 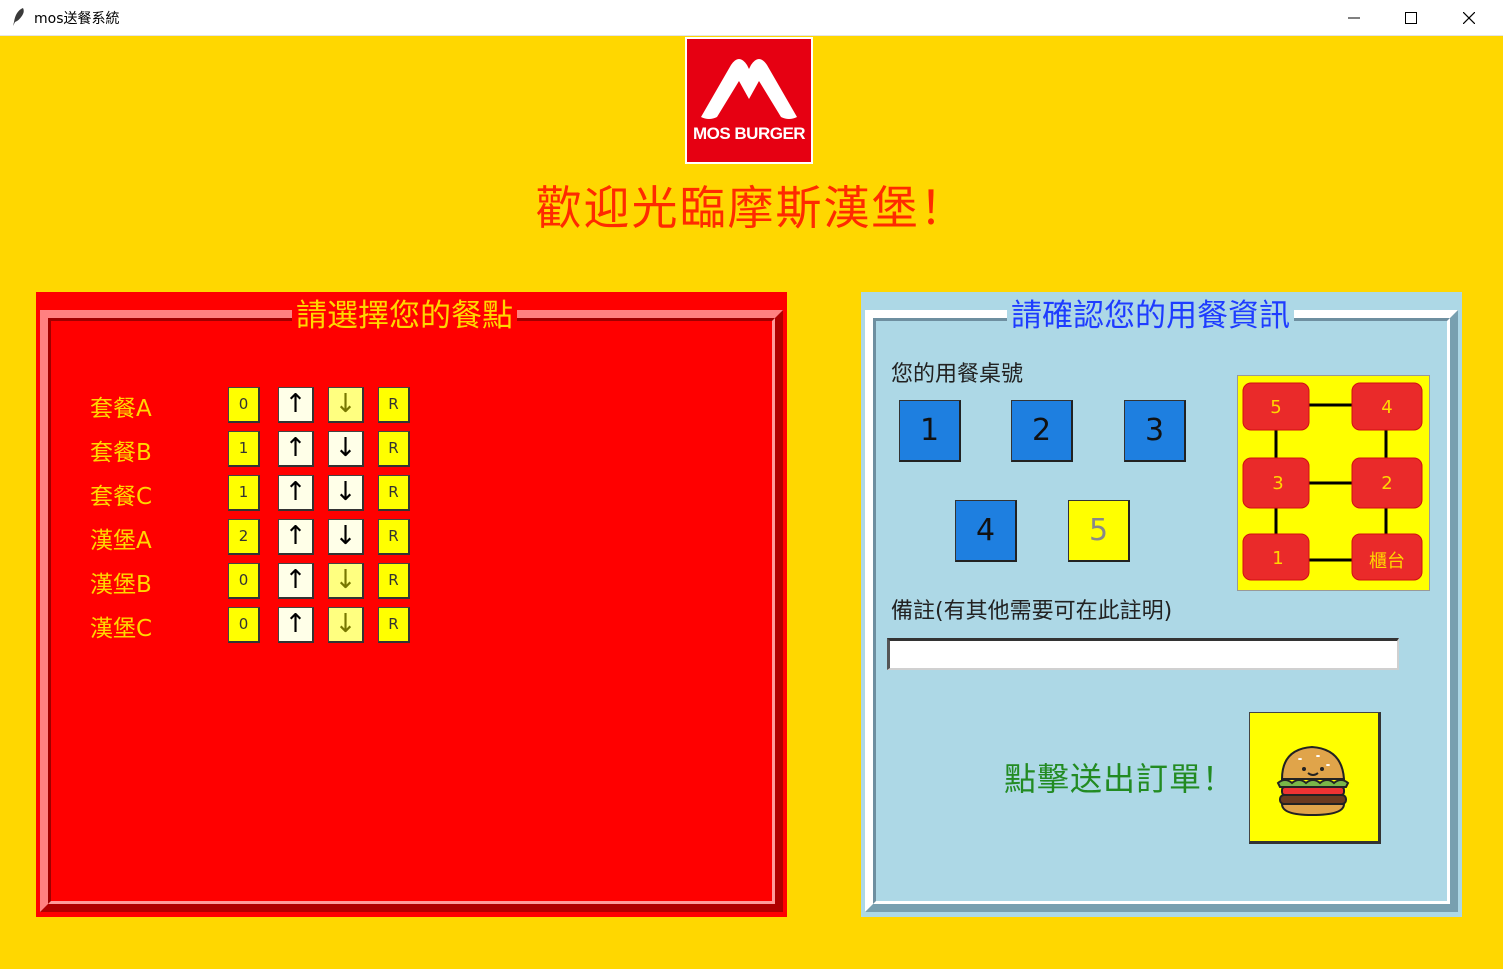 I want to click on mos-logo-mark, so click(x=749, y=89).